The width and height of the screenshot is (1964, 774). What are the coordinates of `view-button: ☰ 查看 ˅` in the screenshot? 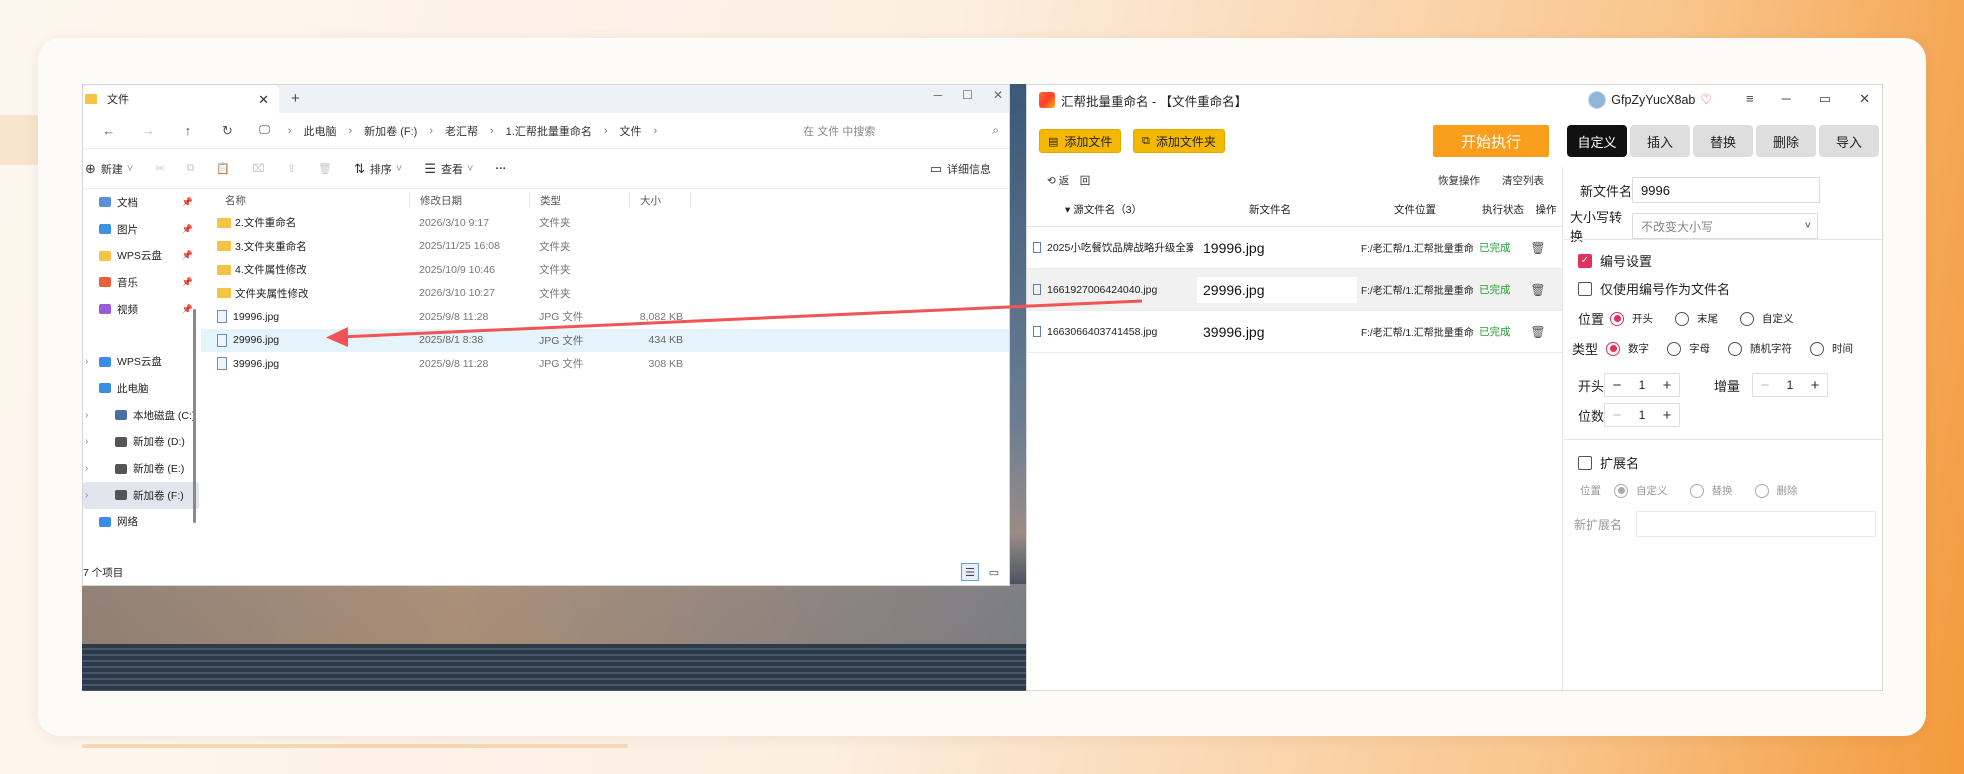 It's located at (448, 169).